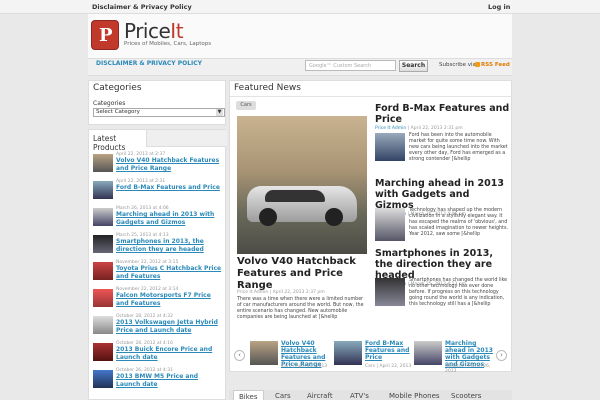 The image size is (600, 400). I want to click on tab-scooters: Scooters, so click(466, 396).